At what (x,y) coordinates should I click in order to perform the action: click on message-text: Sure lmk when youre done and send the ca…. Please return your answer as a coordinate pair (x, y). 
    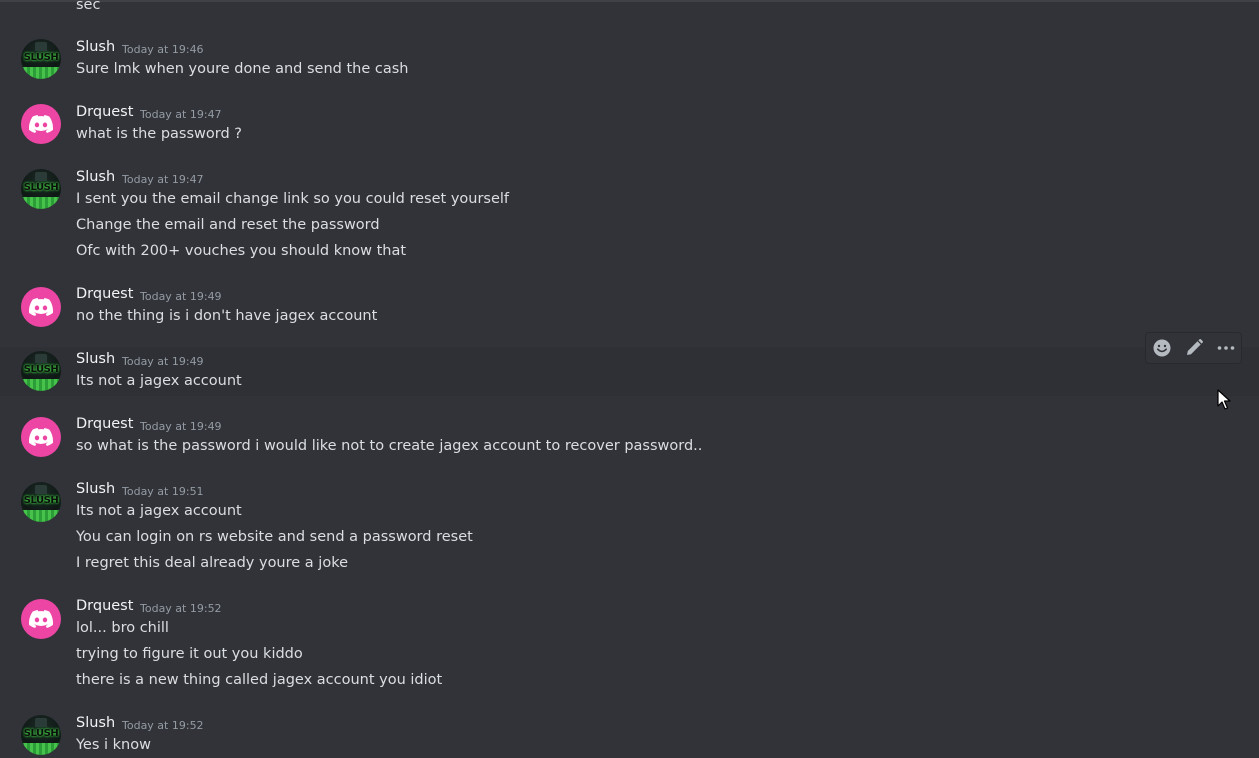
    Looking at the image, I should click on (242, 69).